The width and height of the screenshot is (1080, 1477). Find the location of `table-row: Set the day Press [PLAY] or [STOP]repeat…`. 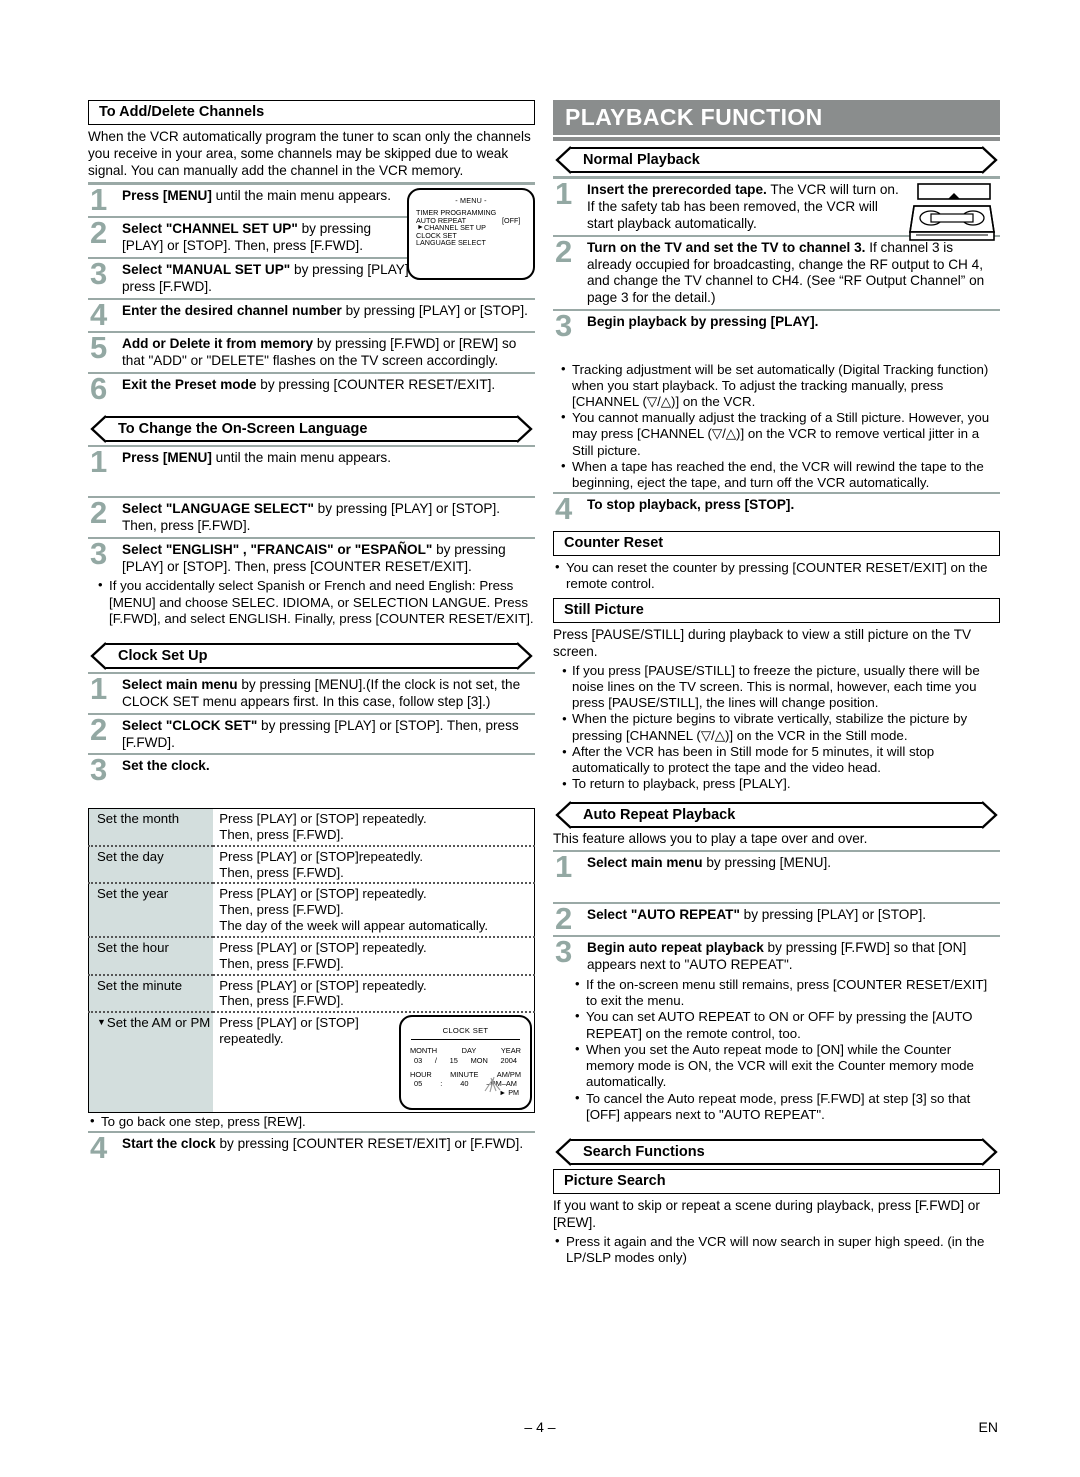

table-row: Set the day Press [PLAY] or [STOP]repeat… is located at coordinates (311, 864).